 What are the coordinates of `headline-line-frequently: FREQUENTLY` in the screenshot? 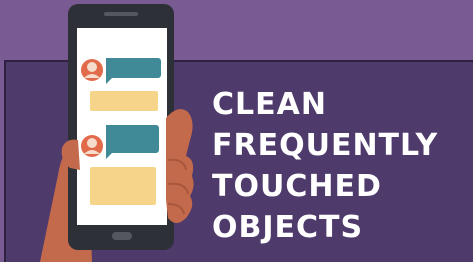 It's located at (325, 145).